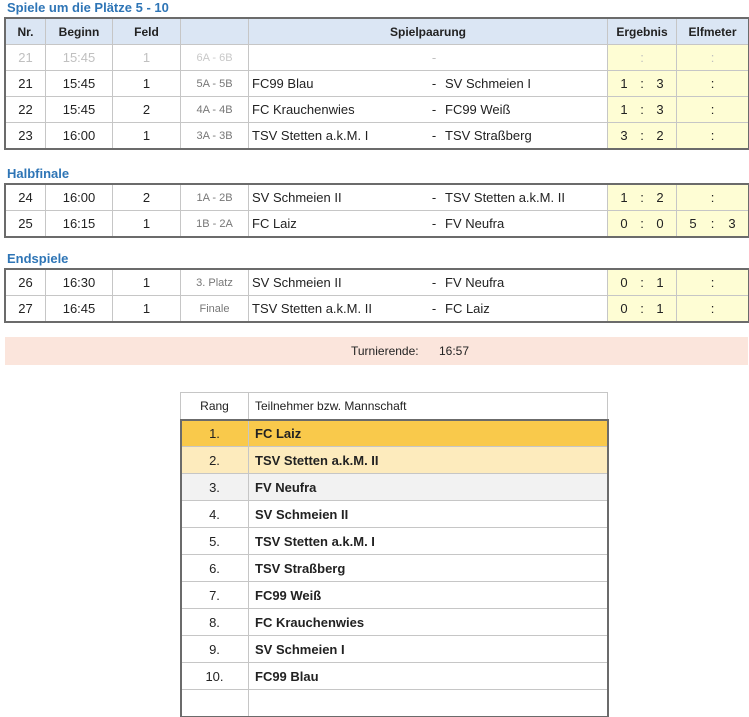 The height and width of the screenshot is (717, 749). What do you see at coordinates (712, 31) in the screenshot?
I see `col-header-penalty: Elfmeter` at bounding box center [712, 31].